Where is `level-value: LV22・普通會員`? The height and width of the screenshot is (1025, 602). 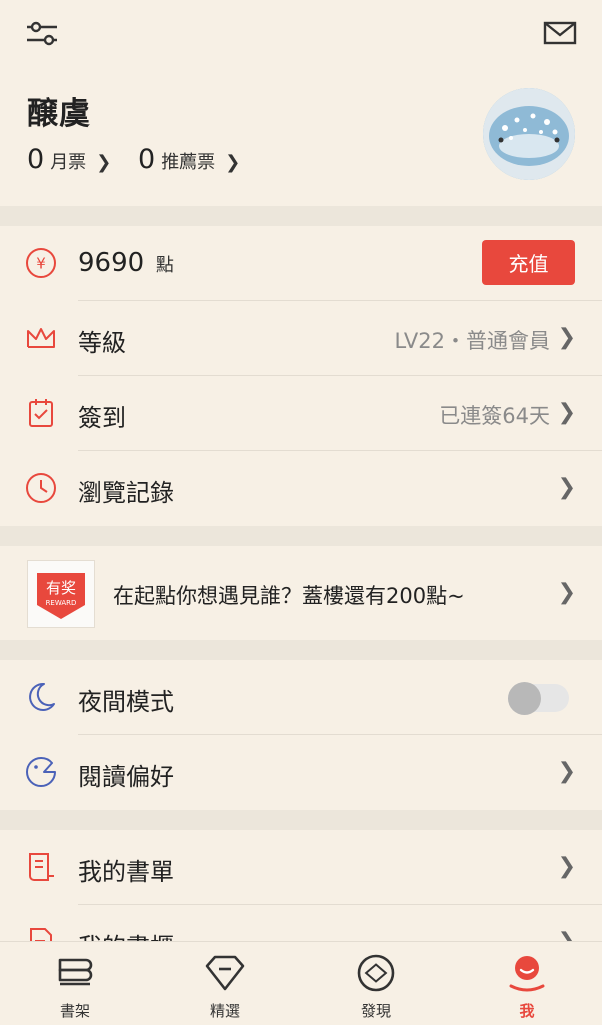 level-value: LV22・普通會員 is located at coordinates (472, 341).